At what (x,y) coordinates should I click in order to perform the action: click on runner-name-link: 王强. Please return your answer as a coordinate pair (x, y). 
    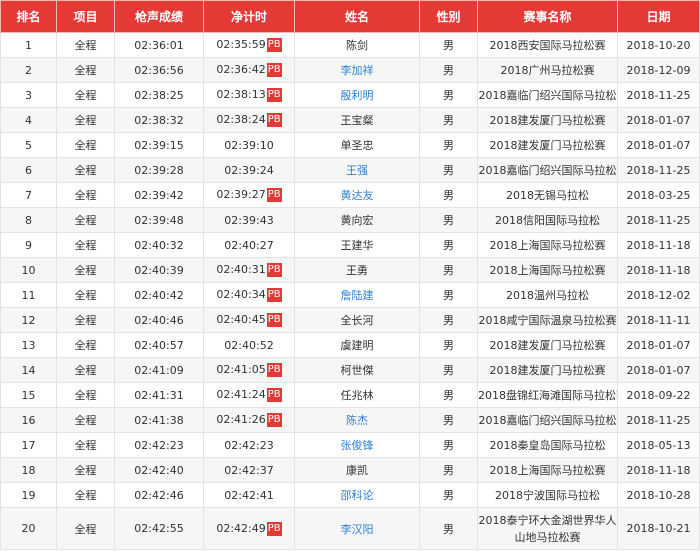
    Looking at the image, I should click on (357, 170).